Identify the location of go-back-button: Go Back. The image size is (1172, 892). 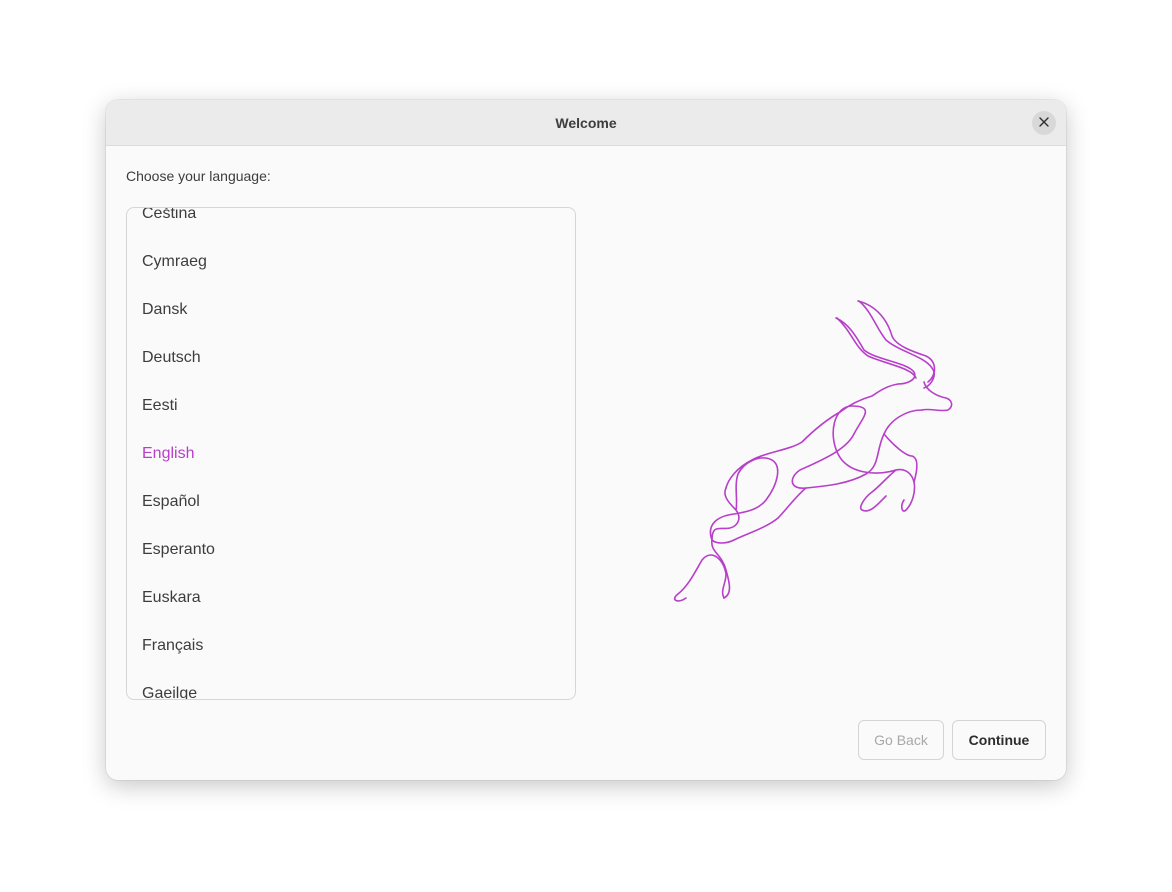
(901, 740).